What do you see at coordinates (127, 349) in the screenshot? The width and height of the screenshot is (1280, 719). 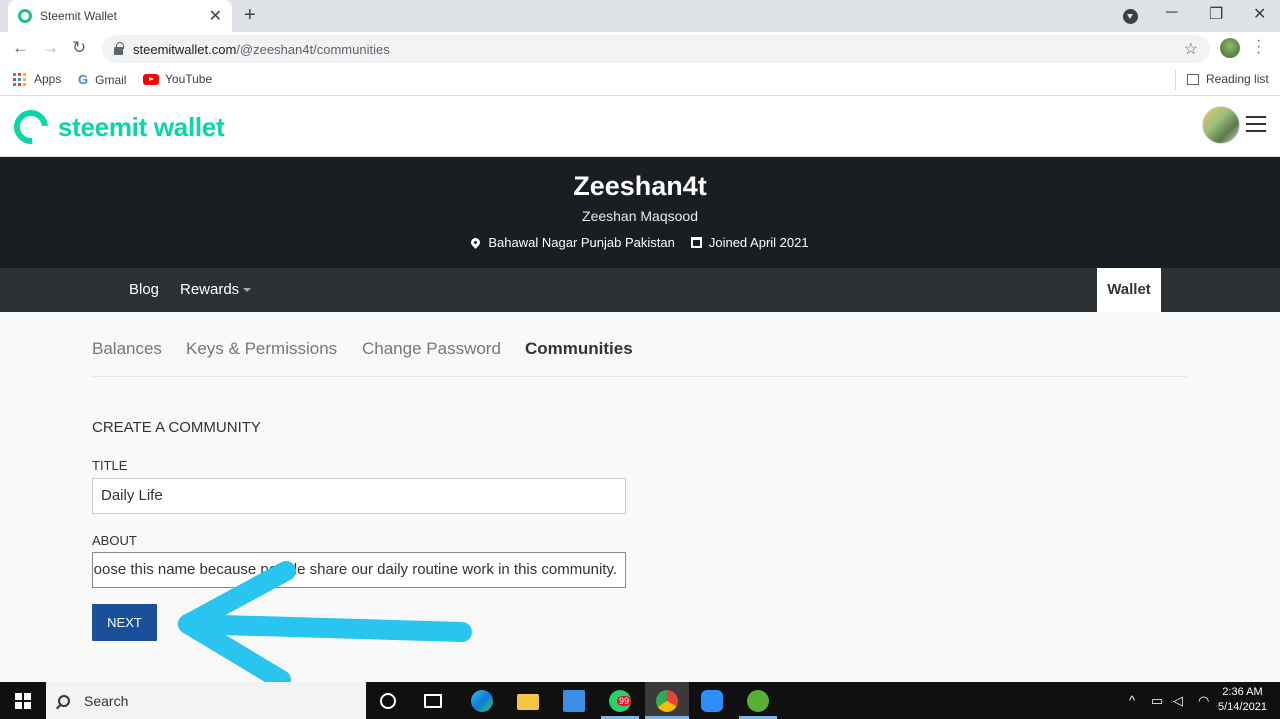 I see `tab-balances: Balances` at bounding box center [127, 349].